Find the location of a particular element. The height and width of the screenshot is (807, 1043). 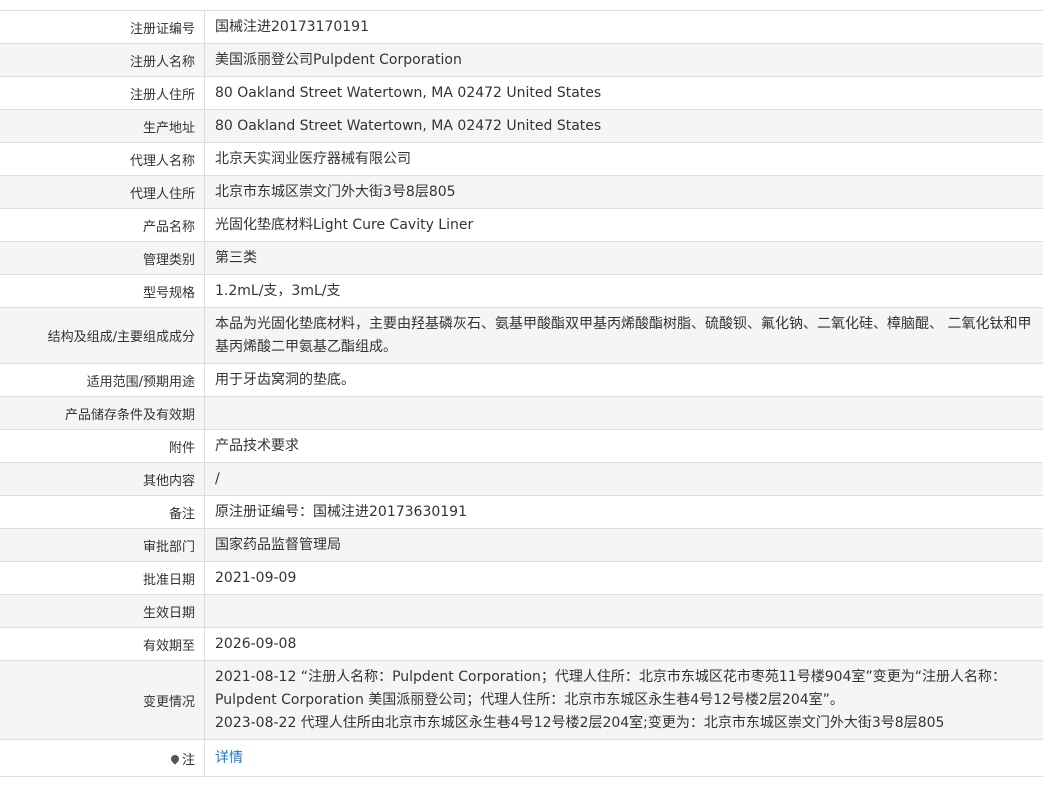

row-label: 生产地址 is located at coordinates (102, 126).